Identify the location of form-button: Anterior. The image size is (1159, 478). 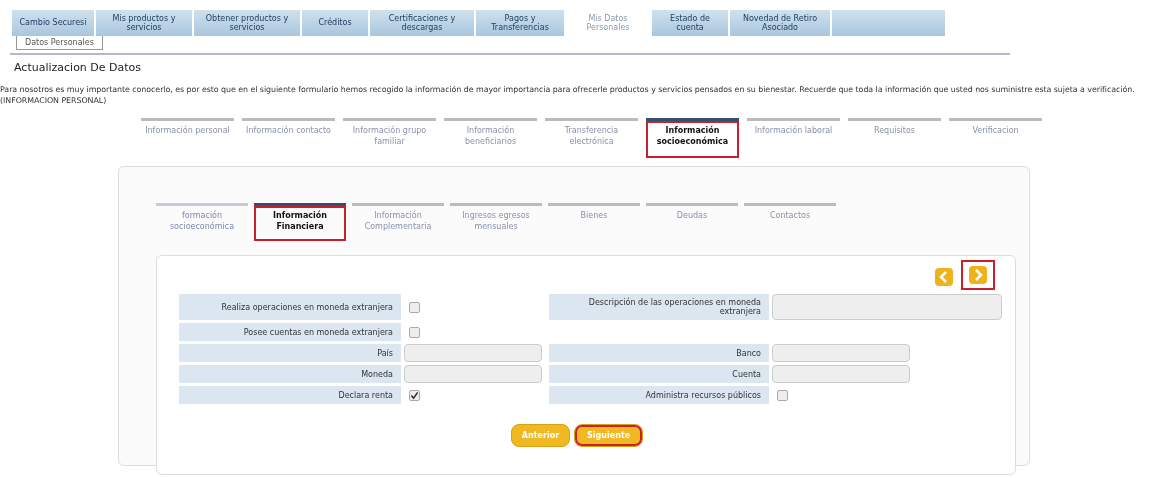
(540, 436).